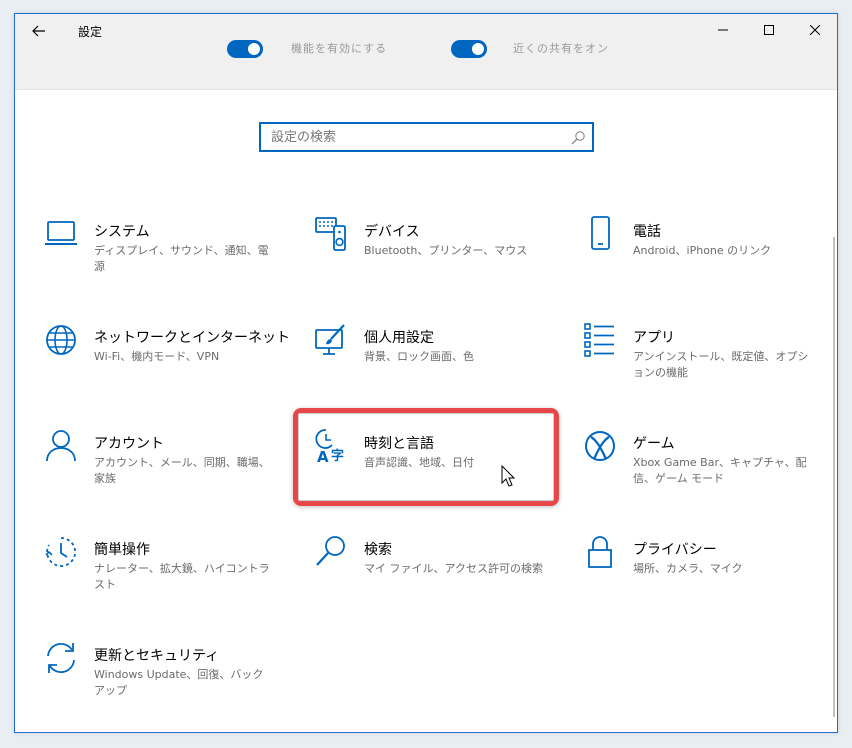 This screenshot has height=748, width=852. Describe the element at coordinates (157, 656) in the screenshot. I see `tile-title: 更新とセキュリティ` at that location.